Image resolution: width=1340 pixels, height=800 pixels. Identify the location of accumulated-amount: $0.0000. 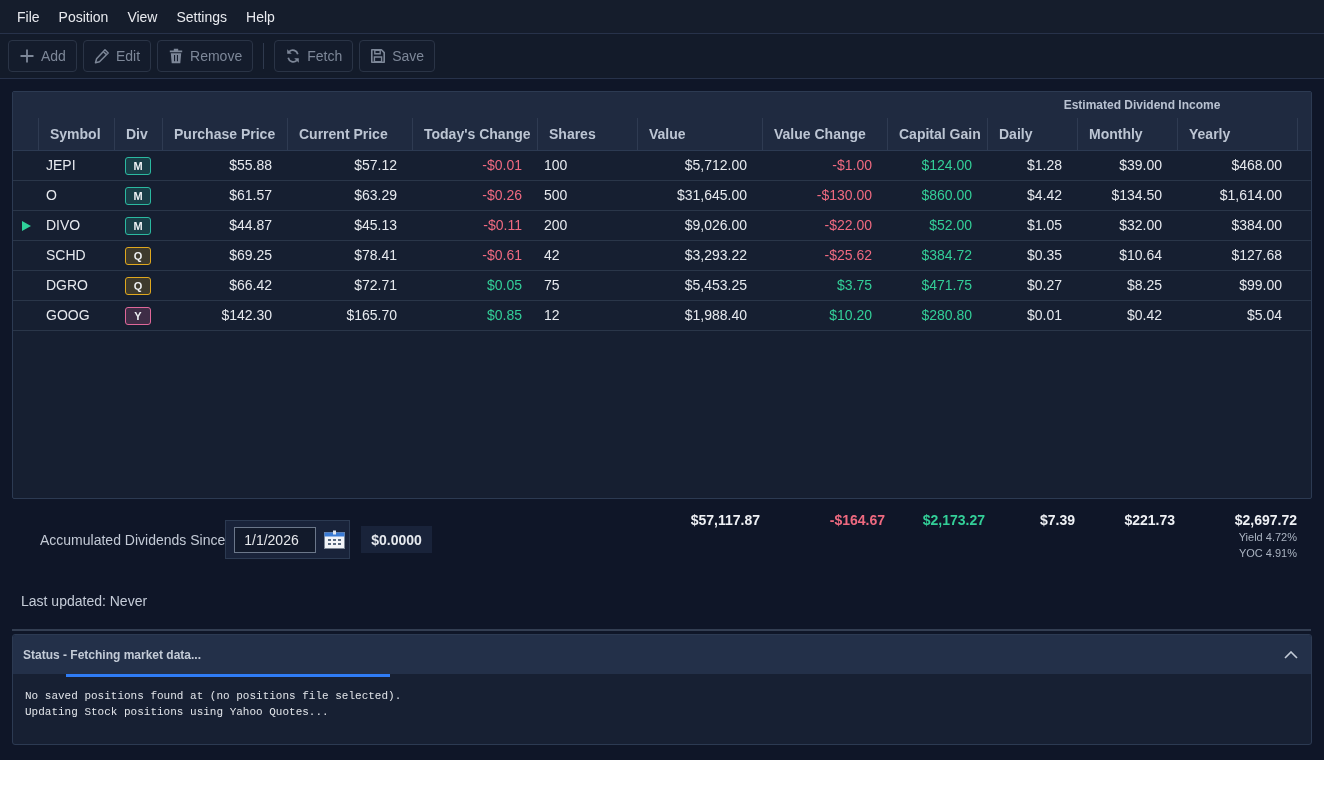
(396, 539).